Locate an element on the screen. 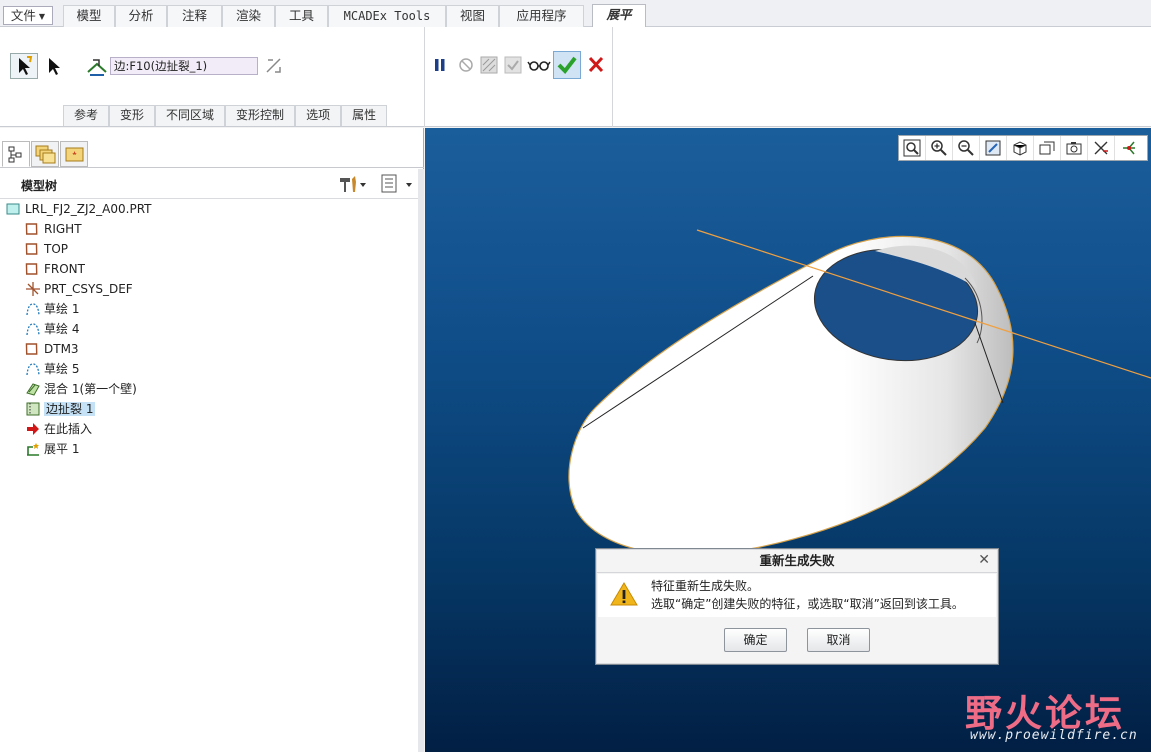 The width and height of the screenshot is (1151, 752). select-pointer-button is located at coordinates (54, 66).